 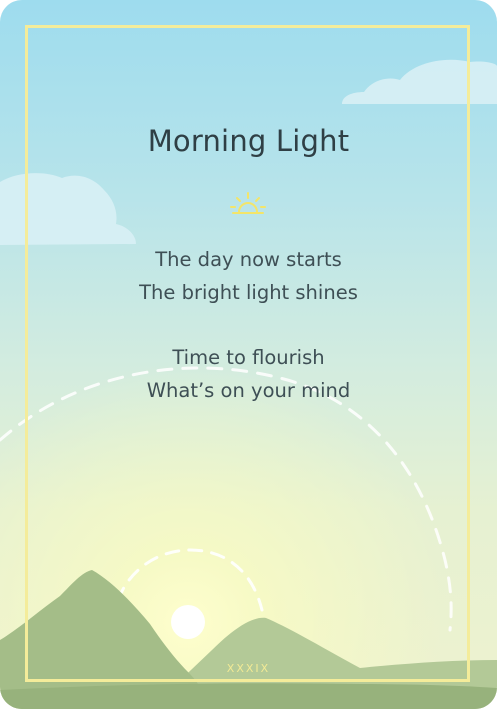 What do you see at coordinates (248, 668) in the screenshot?
I see `card-number: XXXIX` at bounding box center [248, 668].